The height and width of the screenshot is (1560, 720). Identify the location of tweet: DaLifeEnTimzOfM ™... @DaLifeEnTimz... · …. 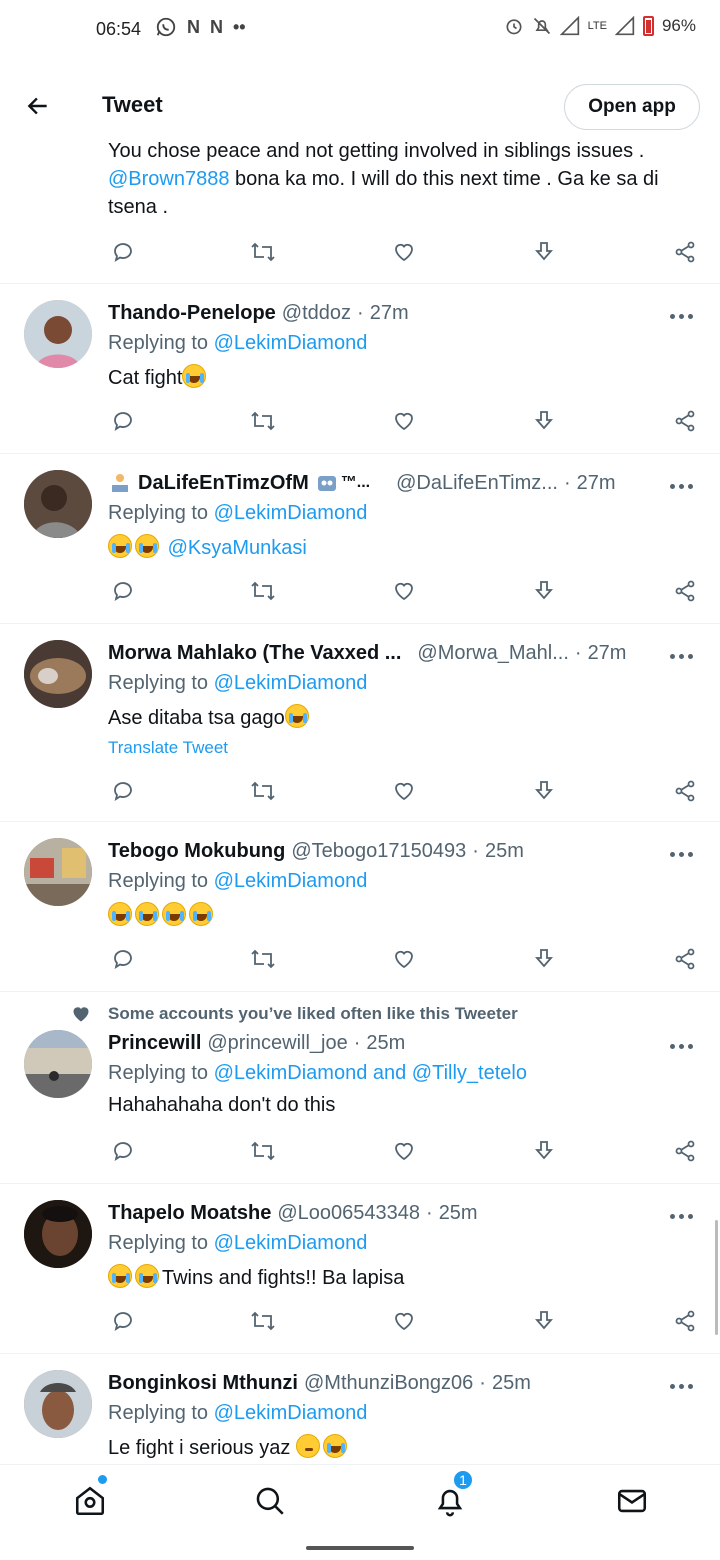
(360, 539).